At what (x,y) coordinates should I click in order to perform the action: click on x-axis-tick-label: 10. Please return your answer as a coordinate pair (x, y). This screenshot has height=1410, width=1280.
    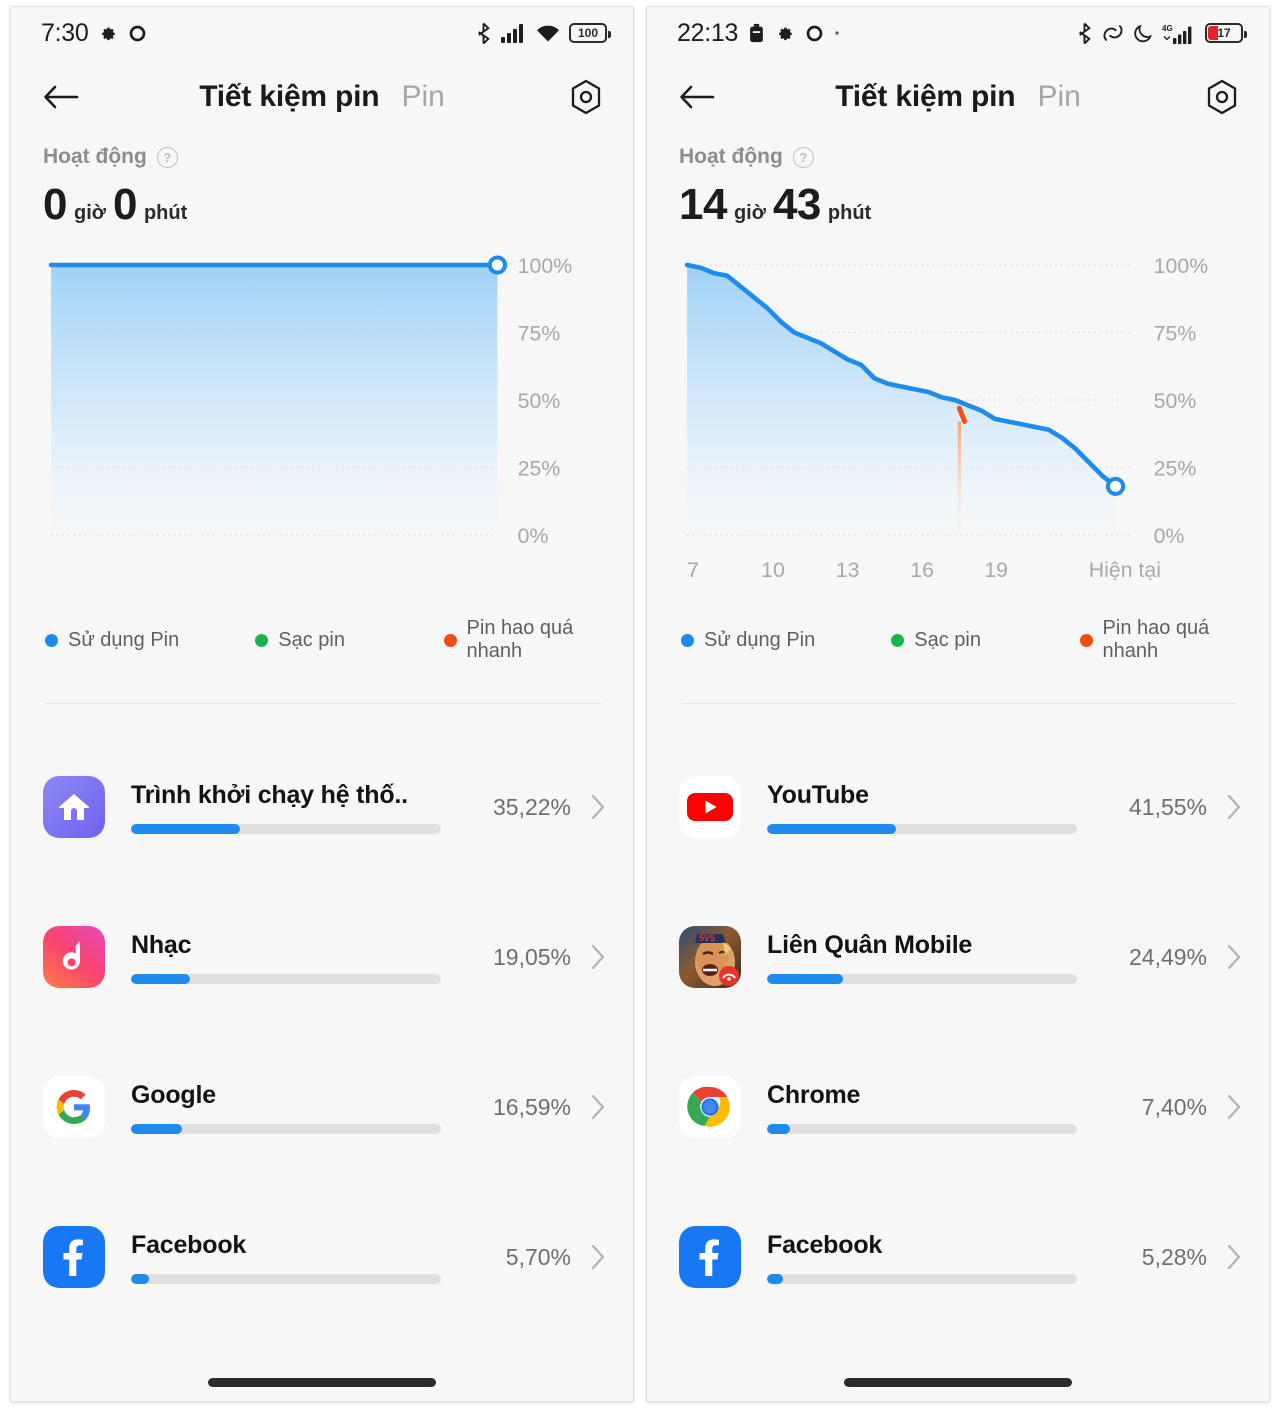
    Looking at the image, I should click on (773, 570).